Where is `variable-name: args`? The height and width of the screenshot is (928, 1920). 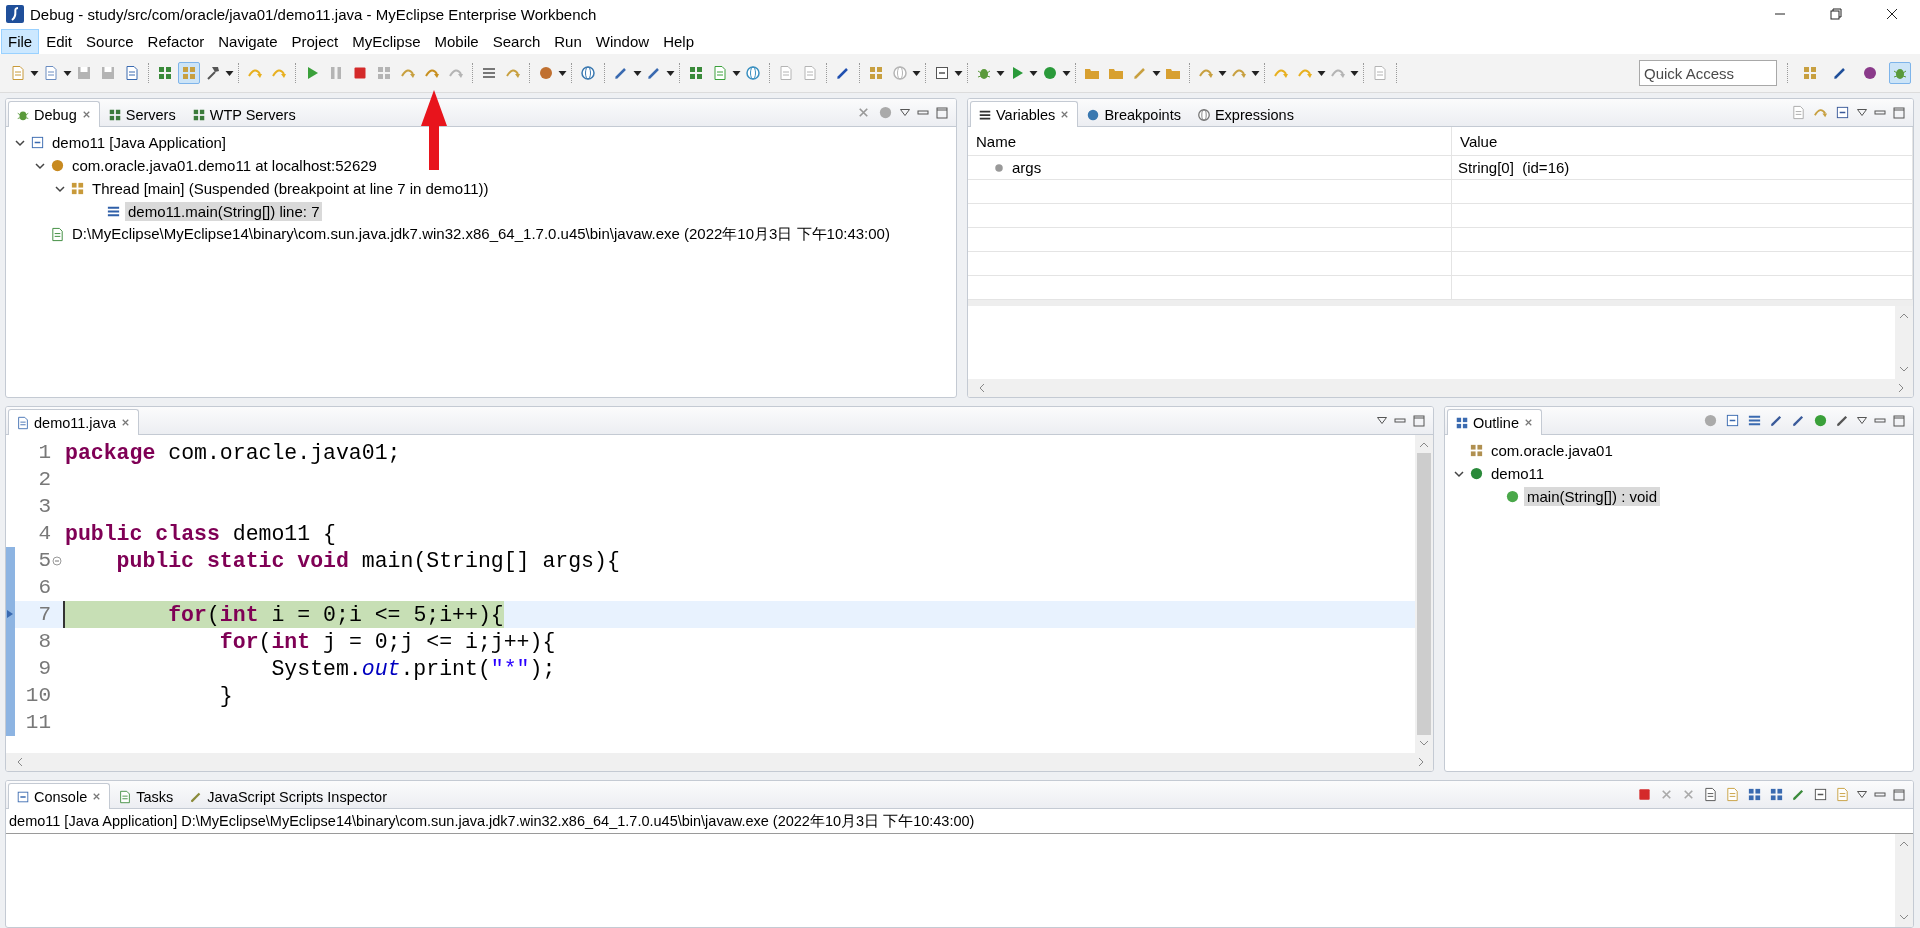 variable-name: args is located at coordinates (1027, 167).